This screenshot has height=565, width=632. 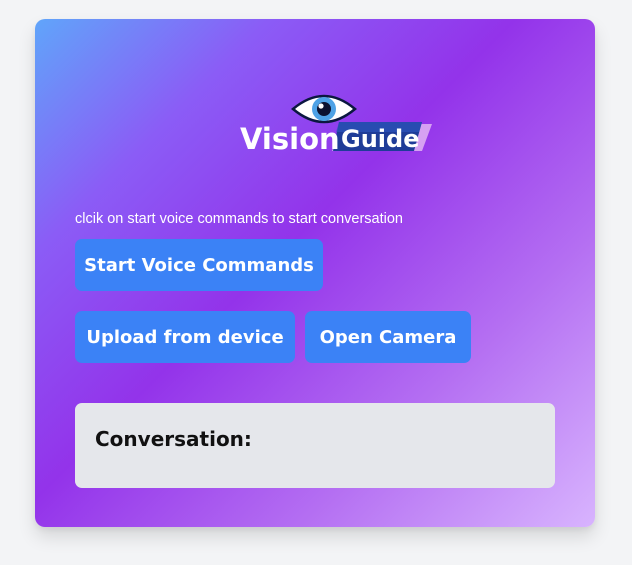 What do you see at coordinates (388, 337) in the screenshot?
I see `open-camera-button: Open Camera` at bounding box center [388, 337].